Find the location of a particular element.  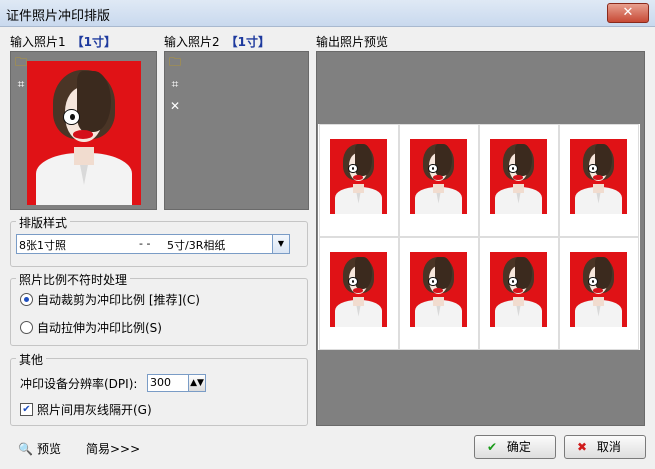

gray-line-label: 照片间用灰线隔开(G) is located at coordinates (94, 409).